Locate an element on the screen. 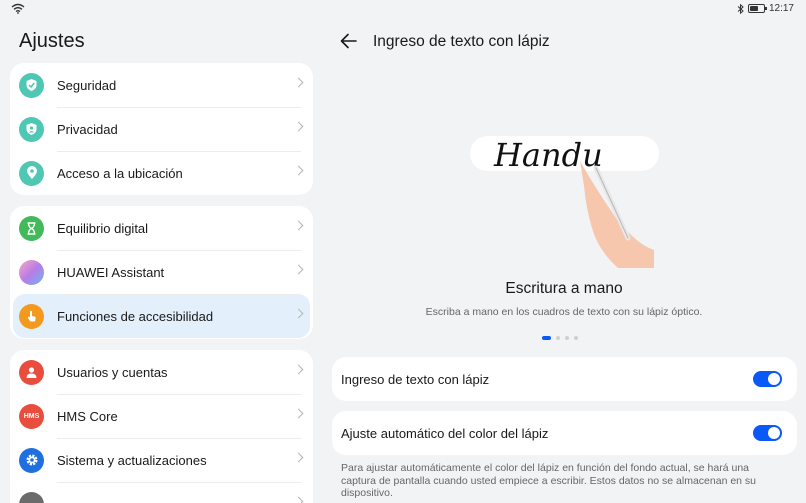 The height and width of the screenshot is (503, 806). assistant-orb-icon is located at coordinates (31, 272).